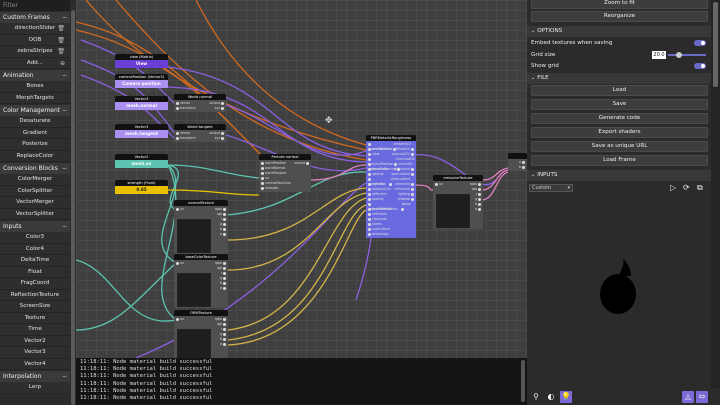  Describe the element at coordinates (35, 226) in the screenshot. I see `palette-category-header: Inputs −` at that location.